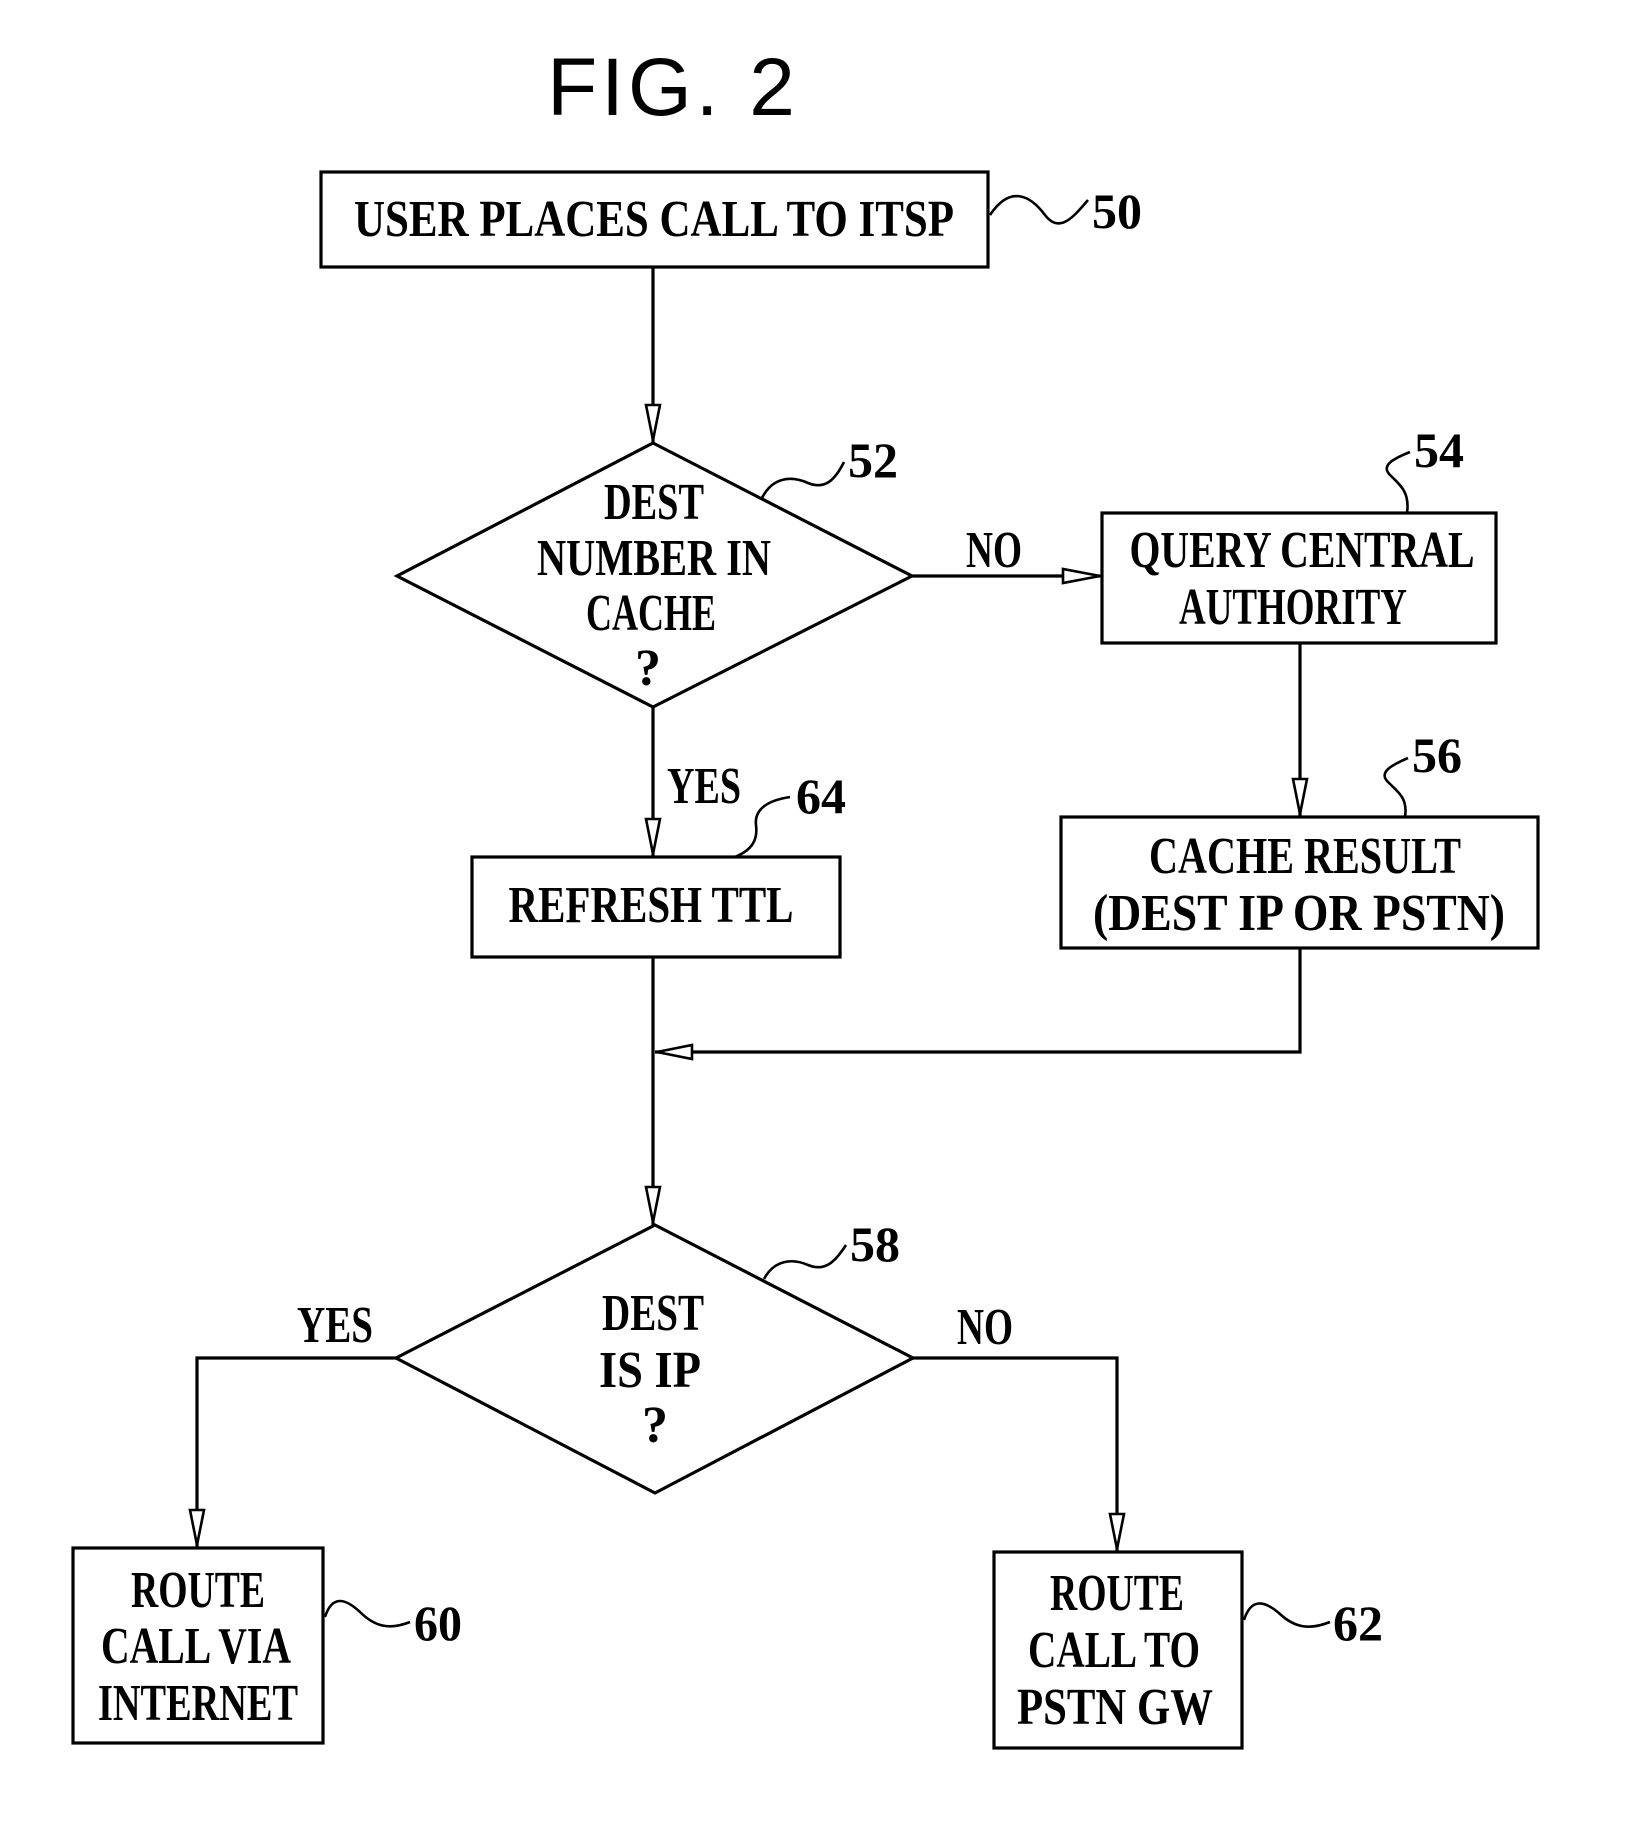  What do you see at coordinates (335, 1325) in the screenshot?
I see `edge-label-58-yes: YES` at bounding box center [335, 1325].